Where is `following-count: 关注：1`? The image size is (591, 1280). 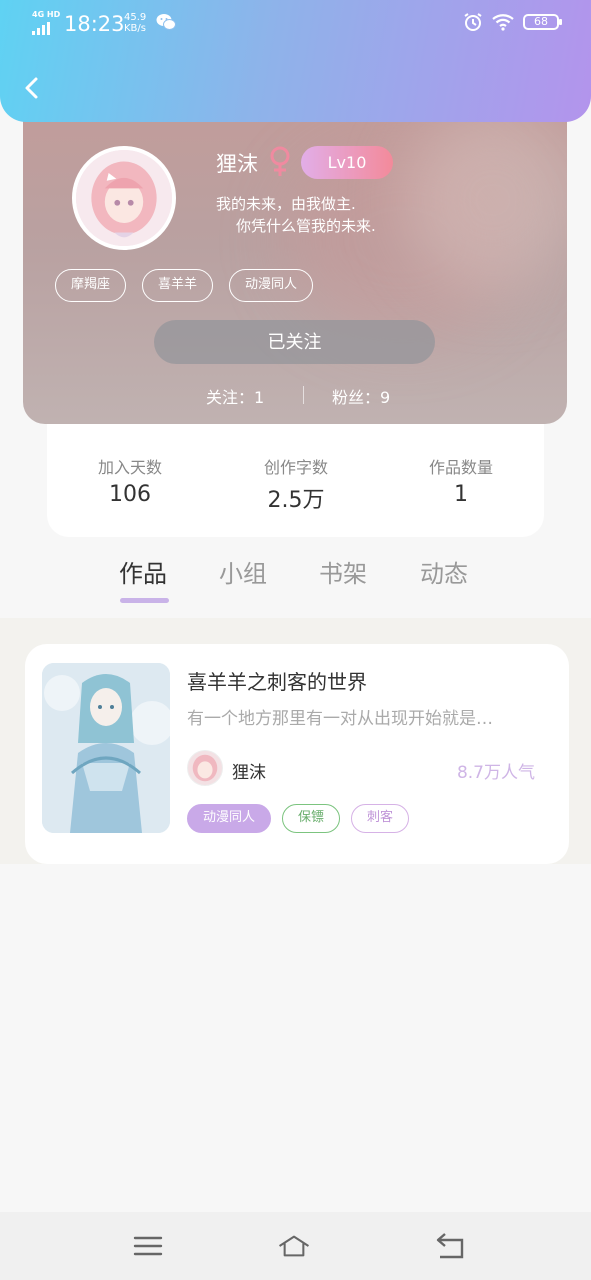
following-count: 关注：1 is located at coordinates (235, 396).